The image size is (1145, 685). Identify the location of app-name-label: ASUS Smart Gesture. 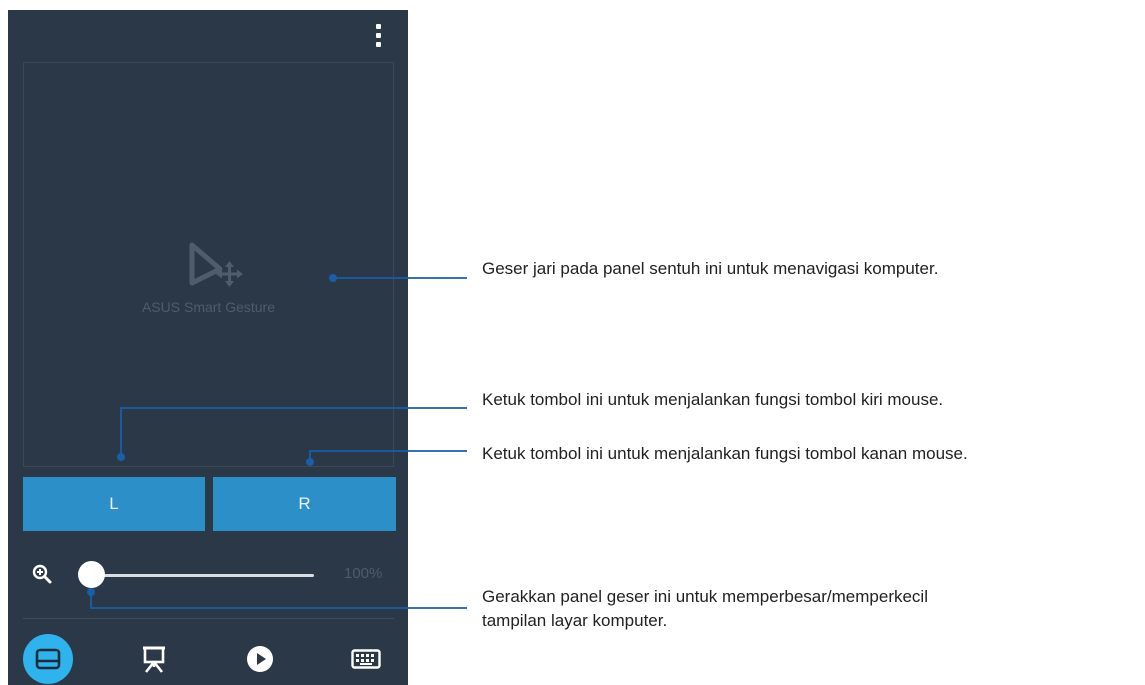
(208, 307).